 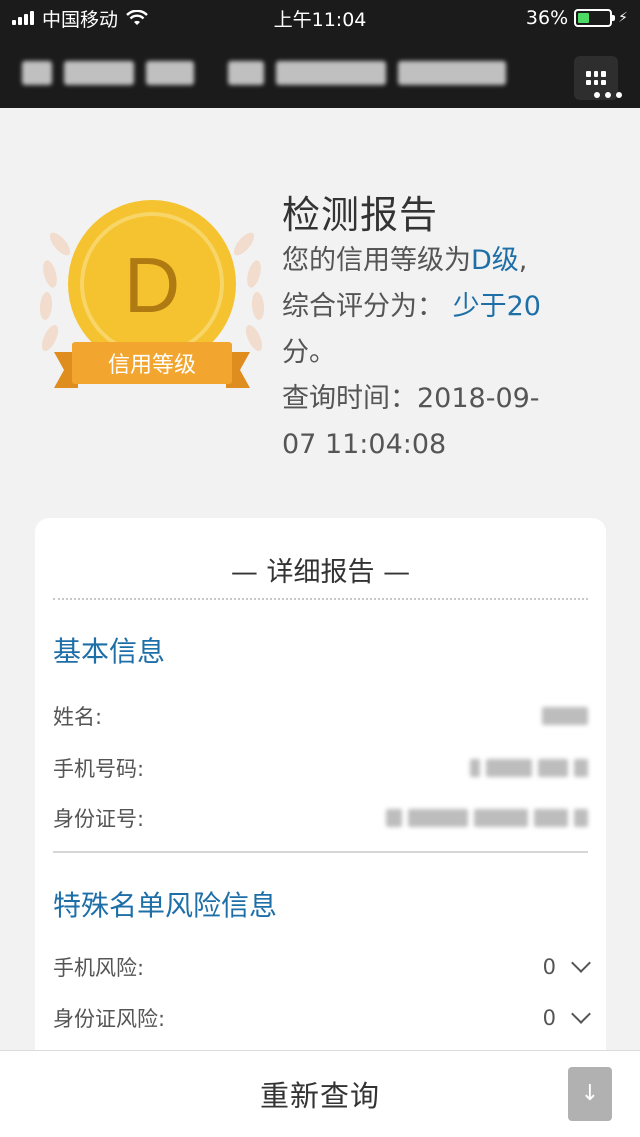 I want to click on carrier-name: 中国移动, so click(x=80, y=19).